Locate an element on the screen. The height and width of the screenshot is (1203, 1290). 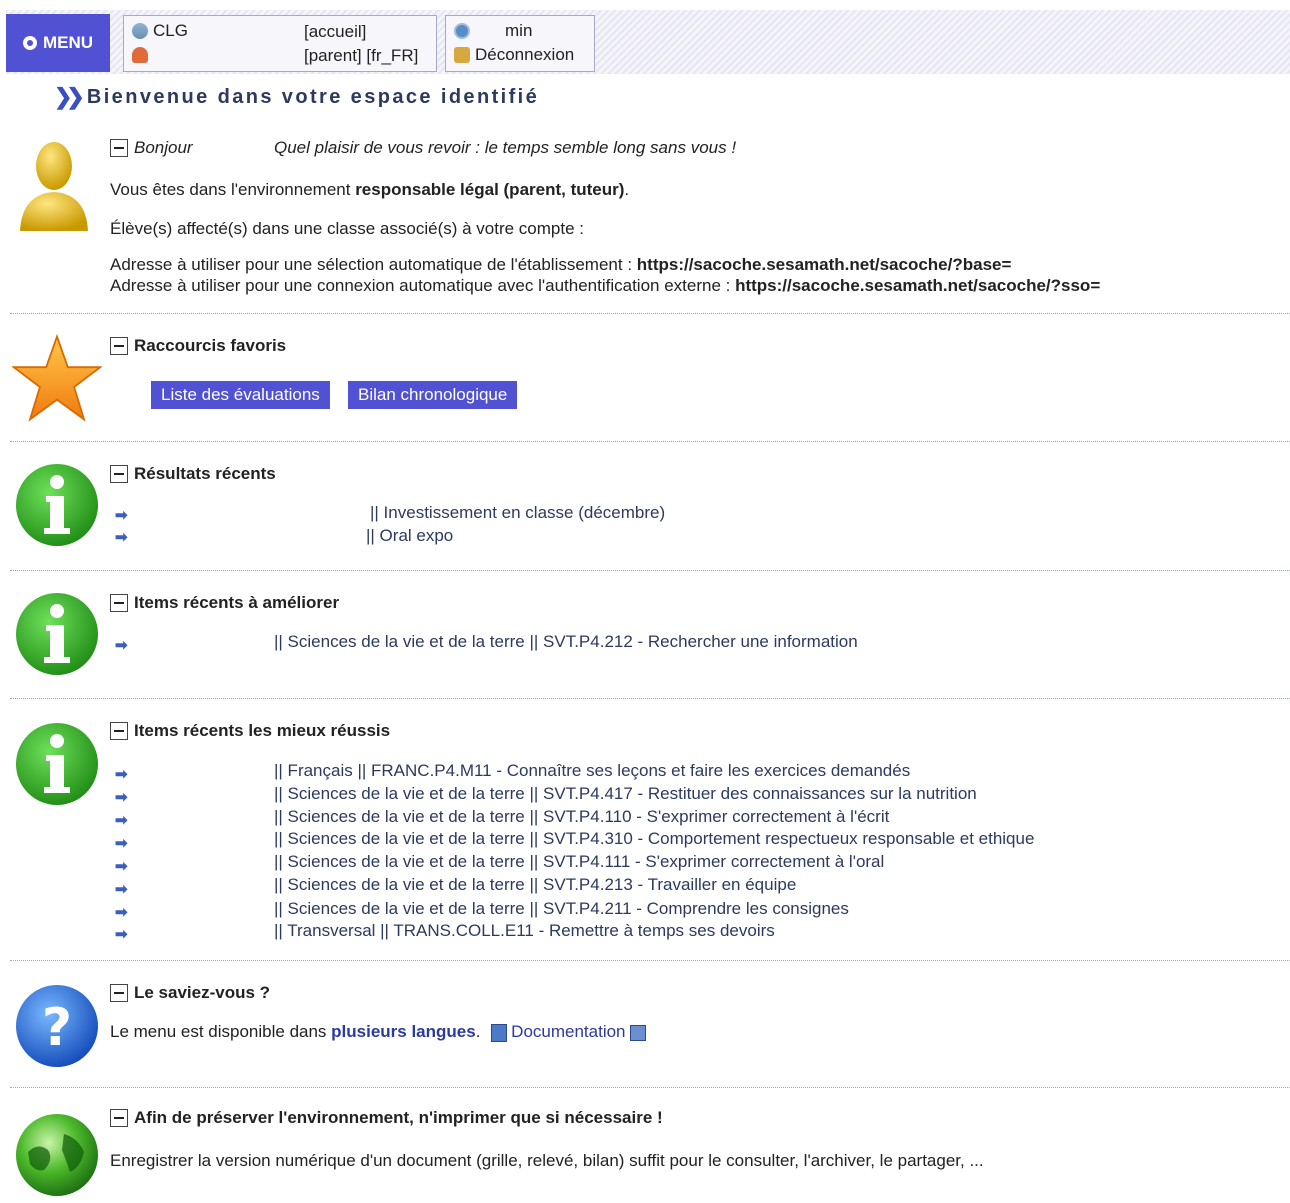
question-icon: ? is located at coordinates (57, 1026).